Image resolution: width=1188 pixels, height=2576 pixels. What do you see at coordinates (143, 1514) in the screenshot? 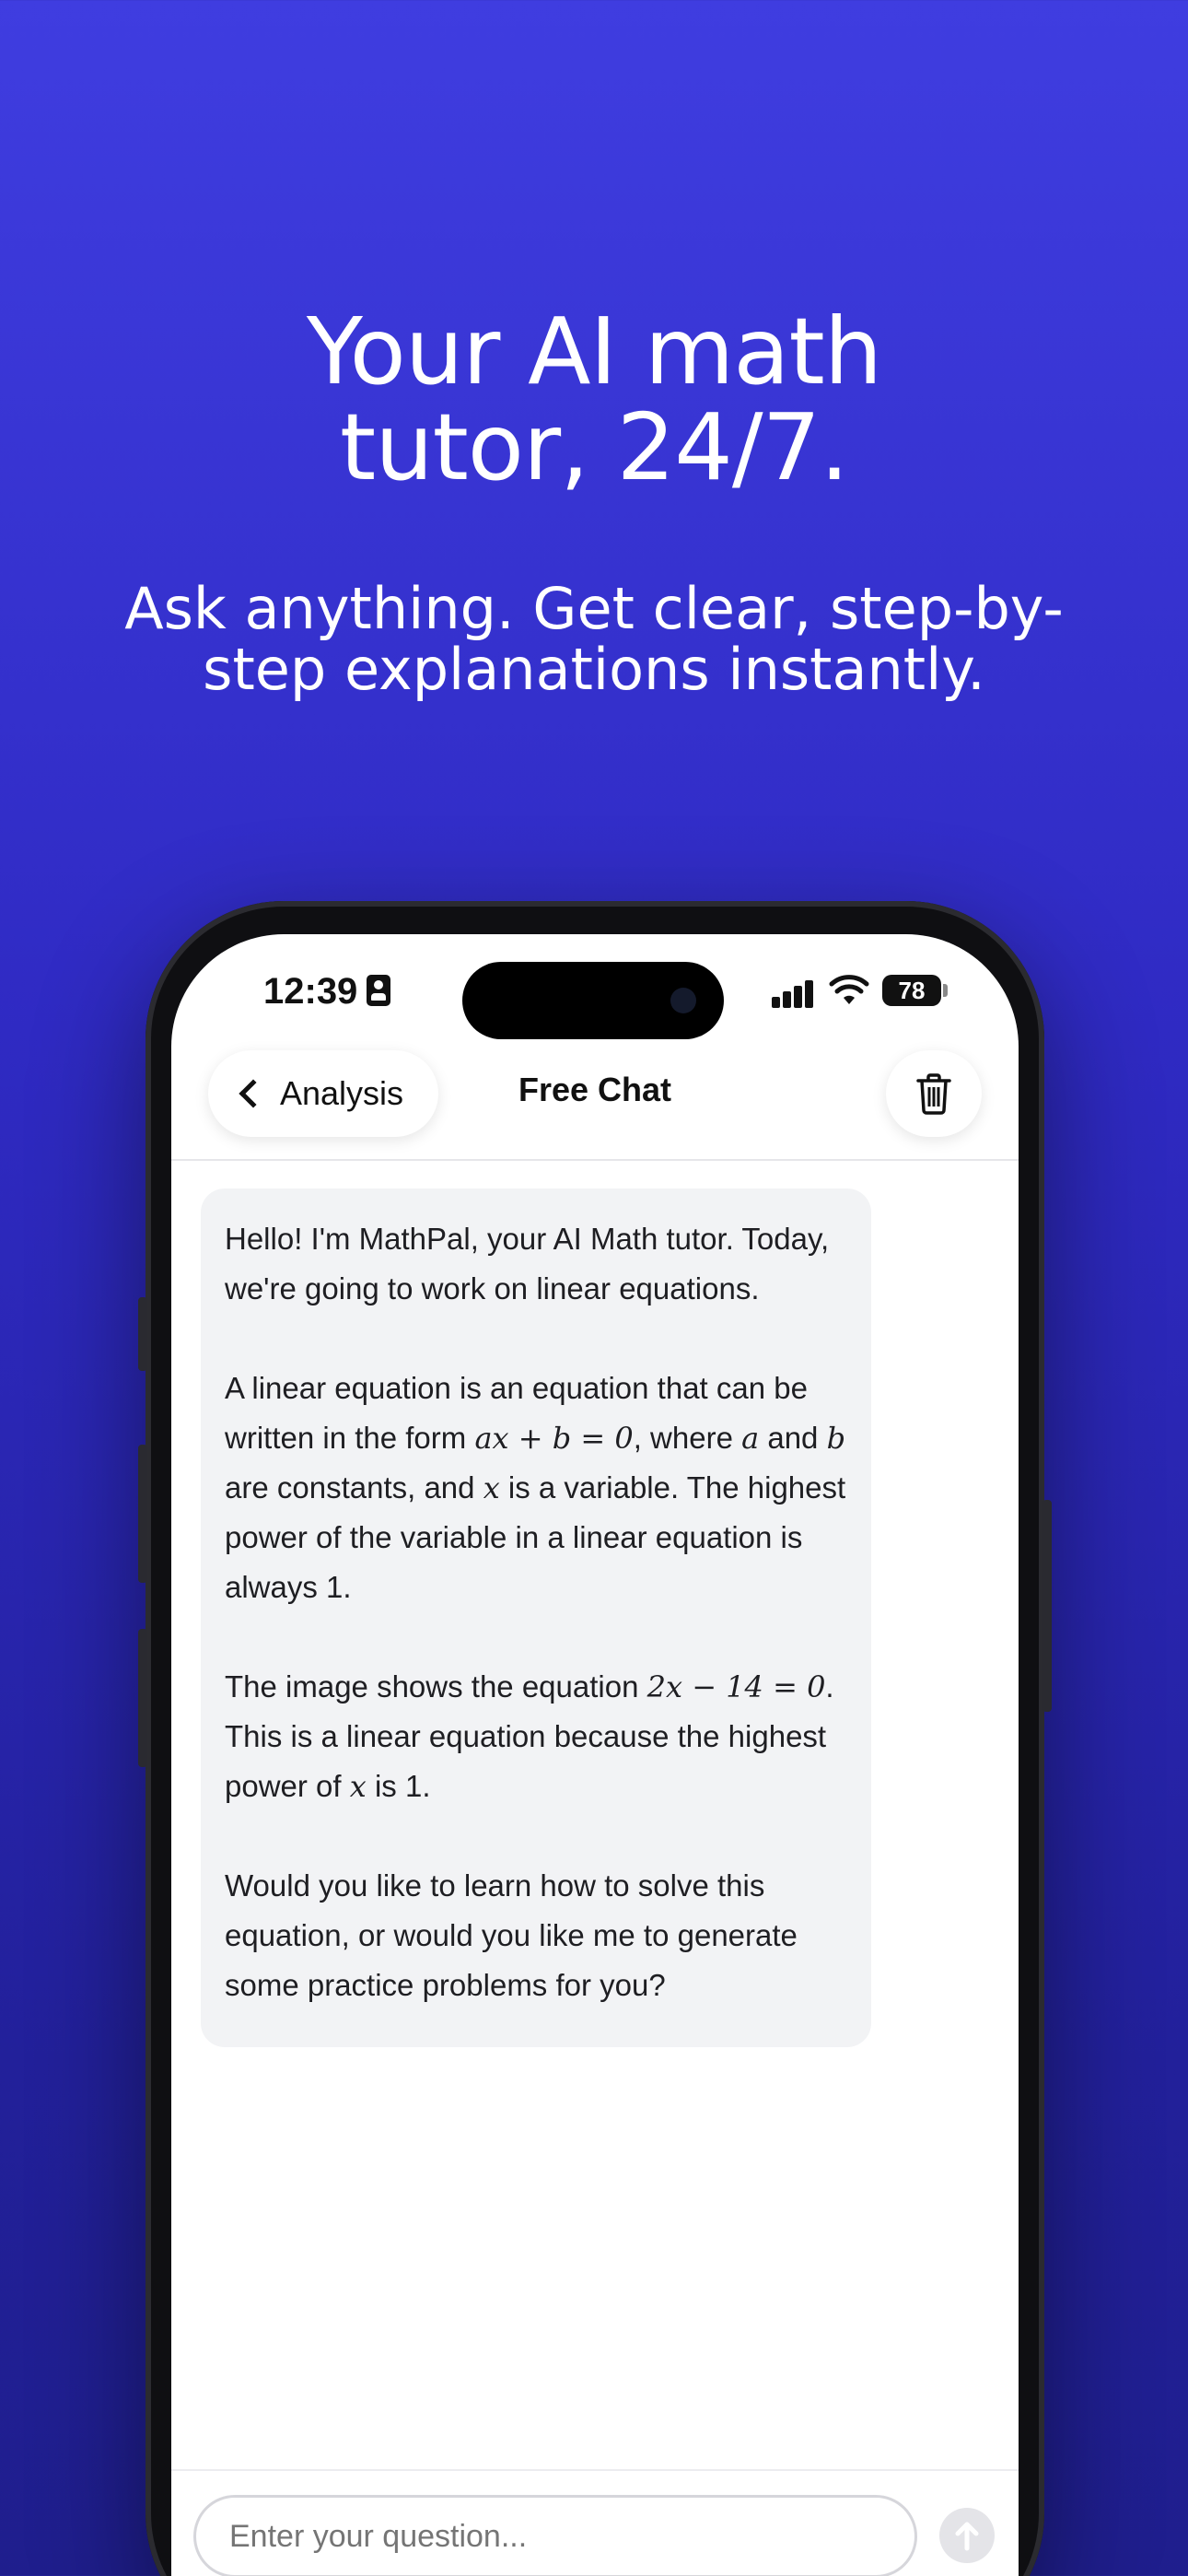
I see `volume-up-button` at bounding box center [143, 1514].